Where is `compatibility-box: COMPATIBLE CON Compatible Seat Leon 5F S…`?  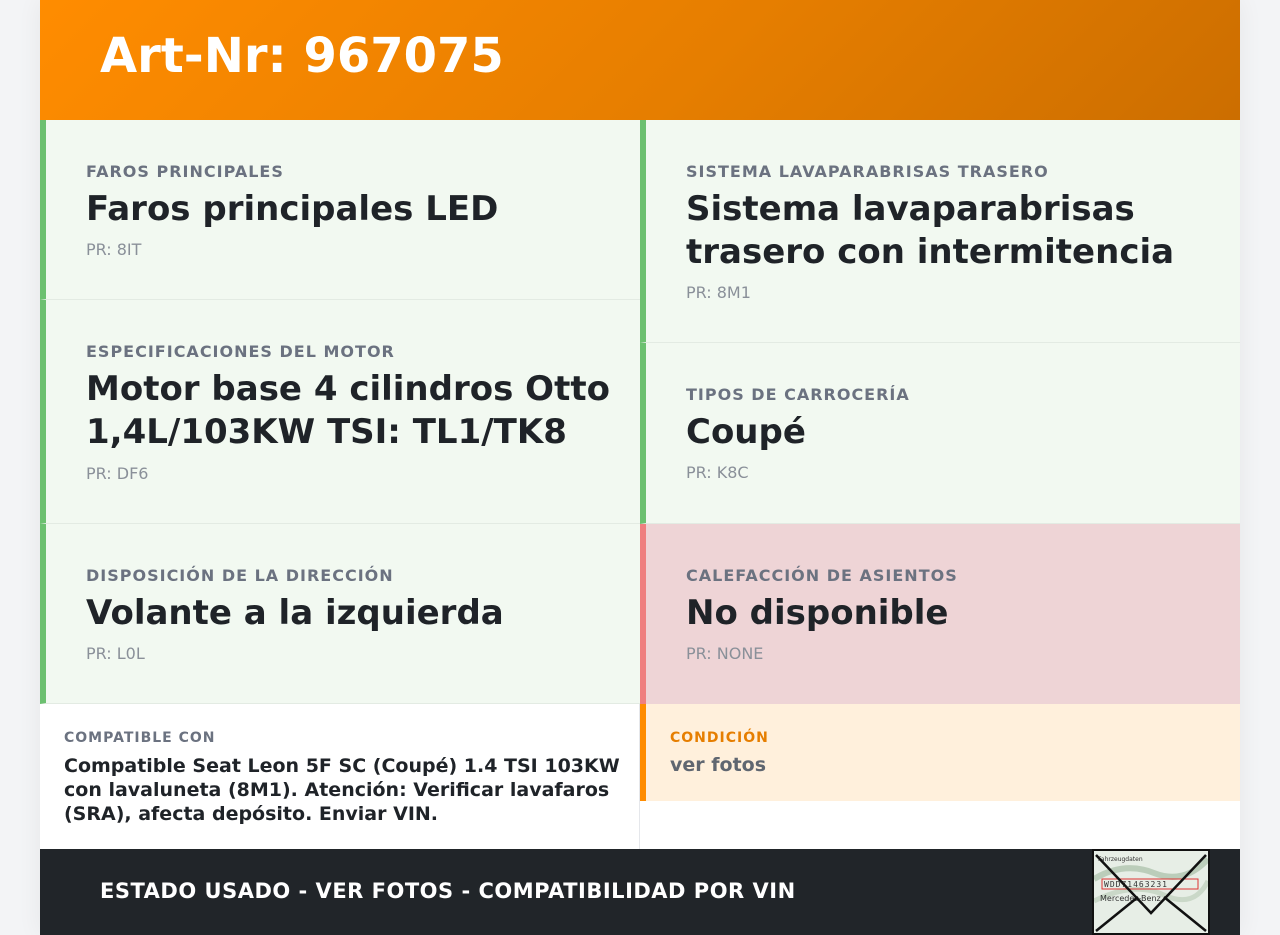 compatibility-box: COMPATIBLE CON Compatible Seat Leon 5F S… is located at coordinates (340, 776).